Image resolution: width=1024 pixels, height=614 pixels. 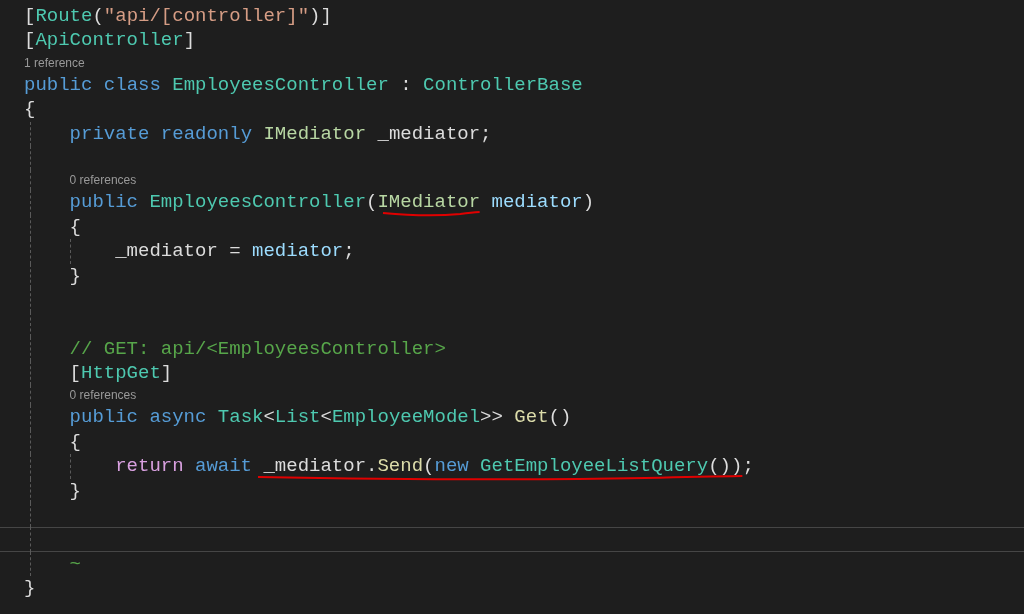 What do you see at coordinates (131, 85) in the screenshot?
I see `keyword-token: class` at bounding box center [131, 85].